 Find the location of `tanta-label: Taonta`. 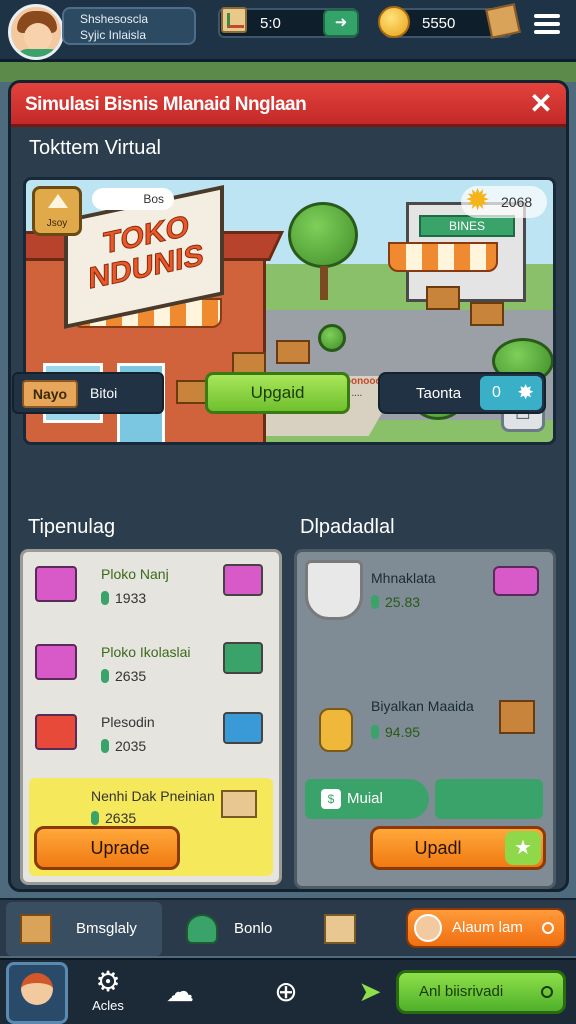

tanta-label: Taonta is located at coordinates (439, 393).